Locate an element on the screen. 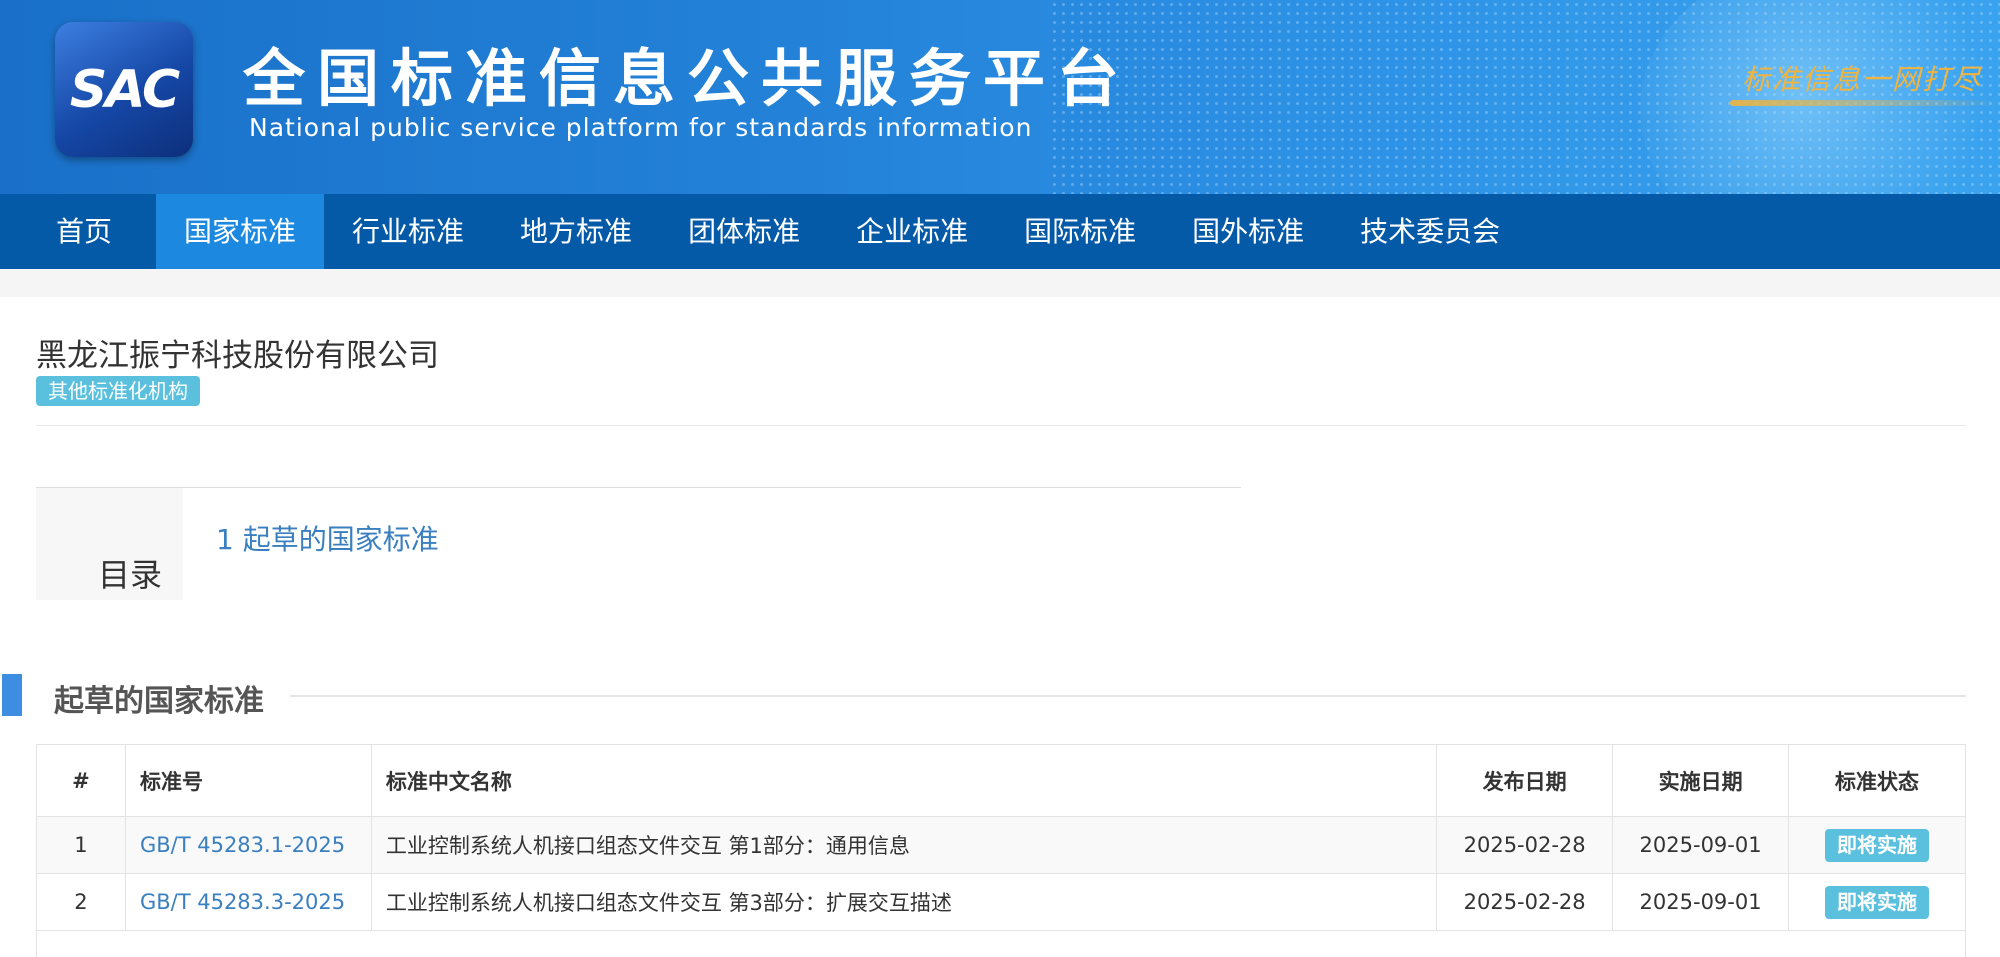 The image size is (2000, 957). sac-logo: SAC is located at coordinates (124, 89).